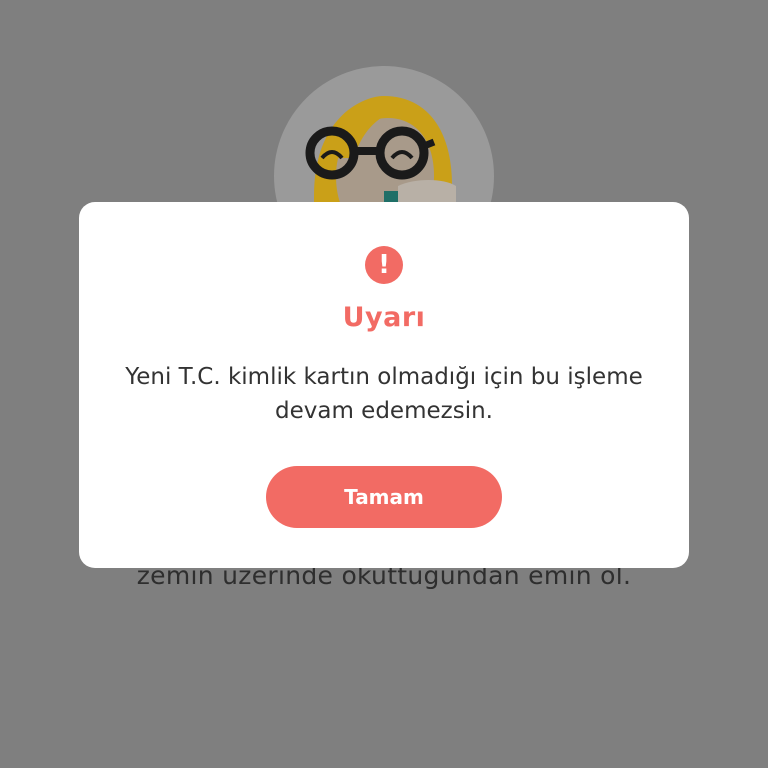 The width and height of the screenshot is (768, 768). I want to click on exclamation-icon: !, so click(384, 265).